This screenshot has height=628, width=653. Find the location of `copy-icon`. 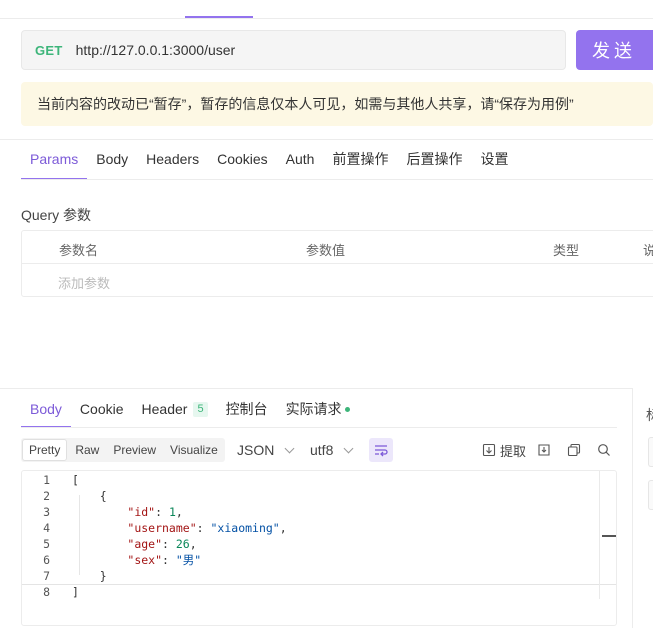

copy-icon is located at coordinates (574, 450).